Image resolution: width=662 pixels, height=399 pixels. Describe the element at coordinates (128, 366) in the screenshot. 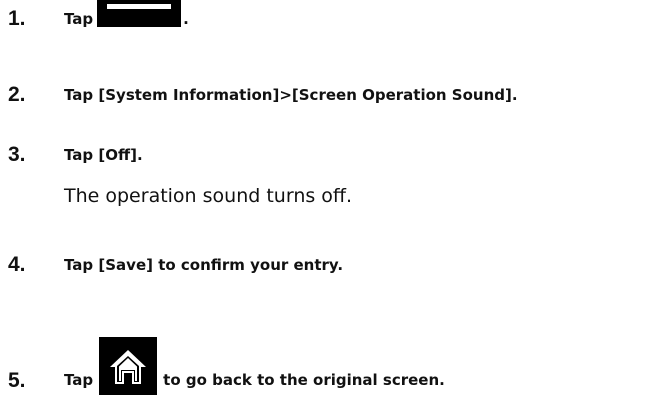

I see `home-icon` at that location.